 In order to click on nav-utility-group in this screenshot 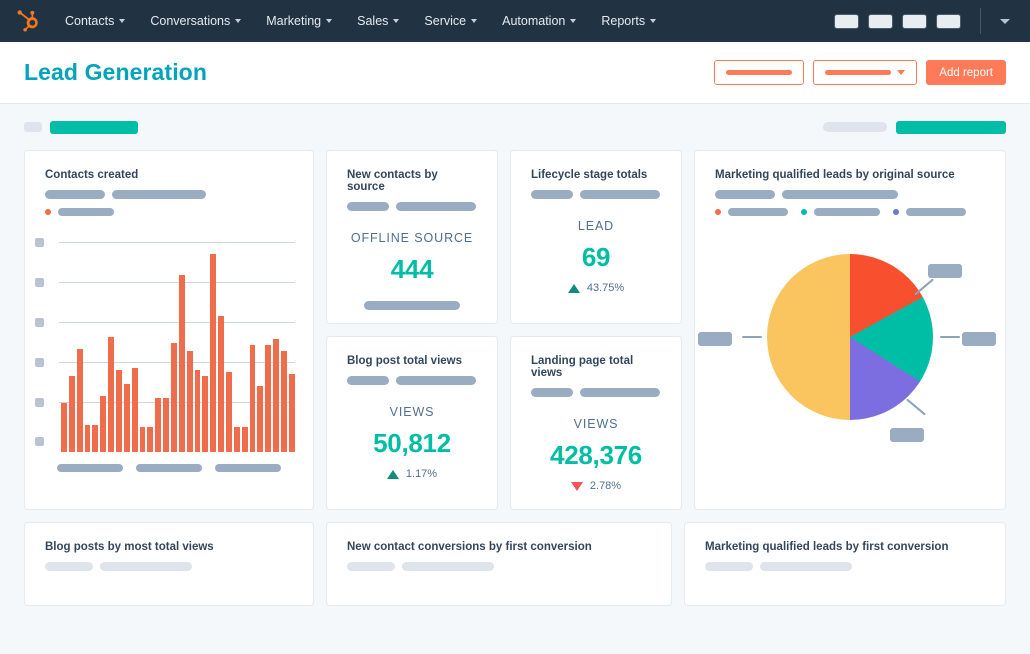, I will do `click(925, 21)`.